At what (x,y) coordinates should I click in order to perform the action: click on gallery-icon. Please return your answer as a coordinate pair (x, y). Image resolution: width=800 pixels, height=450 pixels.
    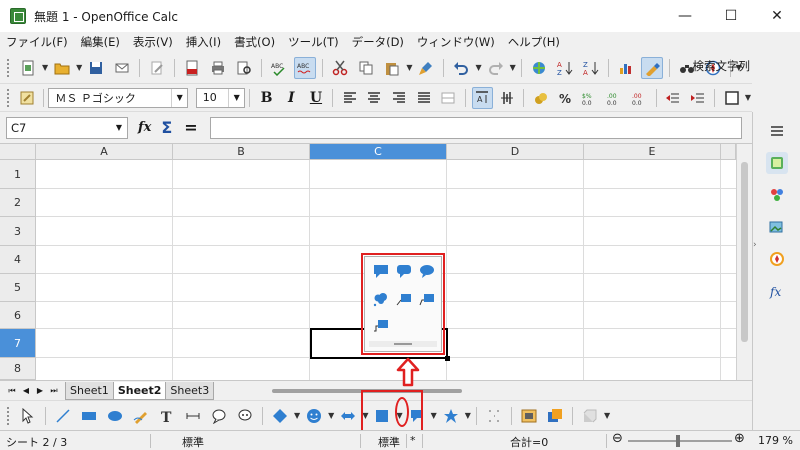
    Looking at the image, I should click on (777, 227).